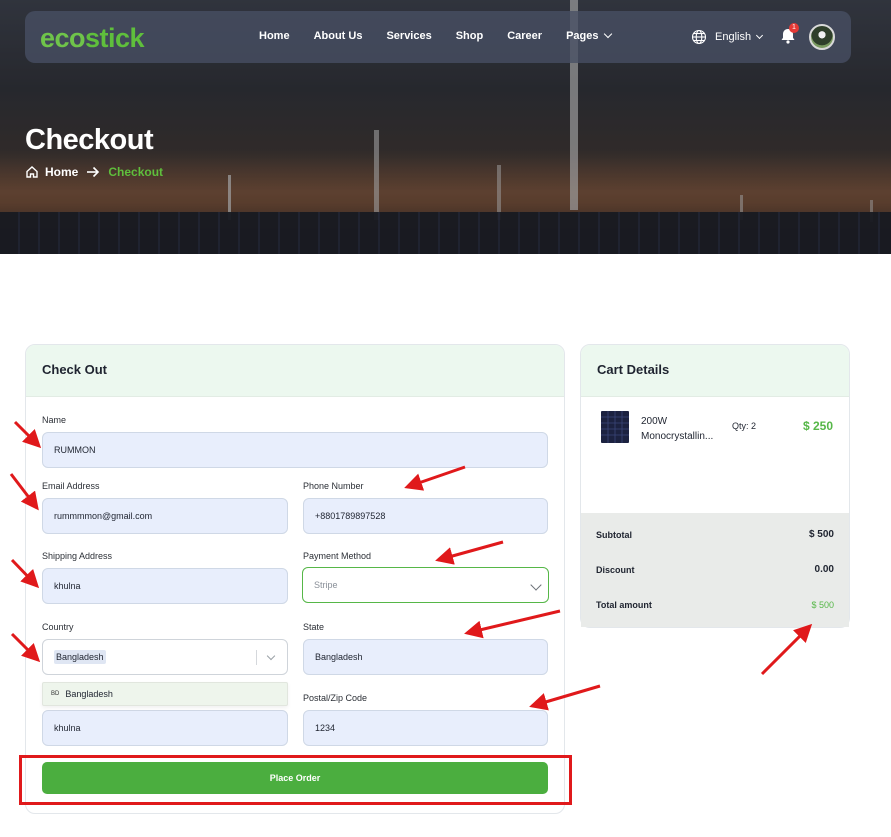  I want to click on flag-icon: BD, so click(55, 694).